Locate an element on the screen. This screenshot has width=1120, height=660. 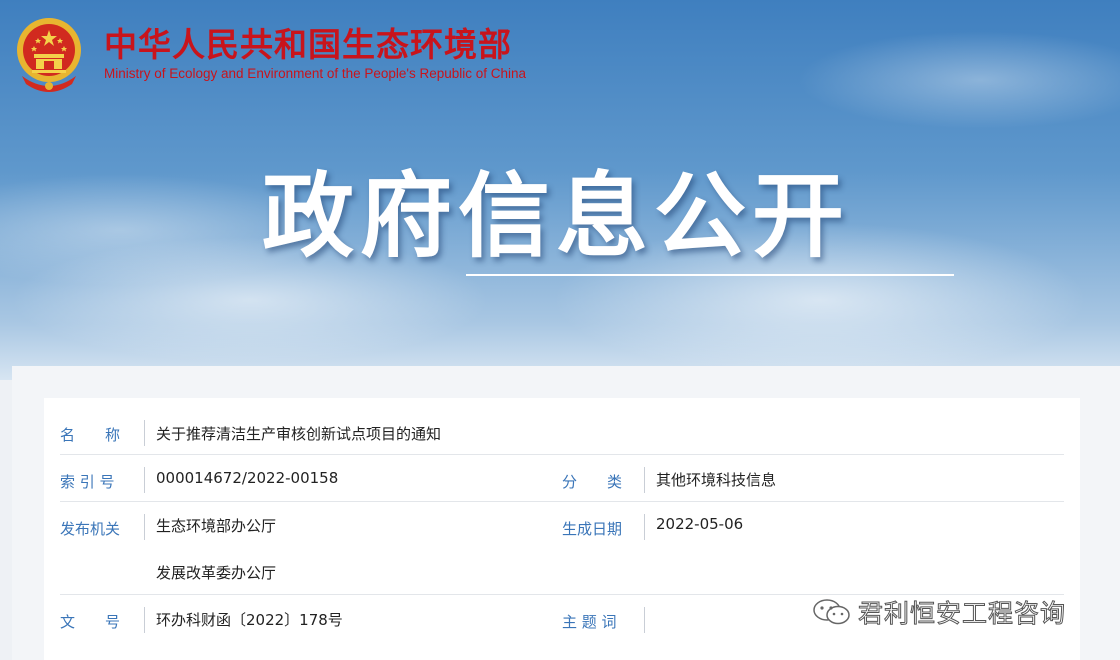
docno-value: 环办科财函〔2022〕178号 is located at coordinates (249, 620).